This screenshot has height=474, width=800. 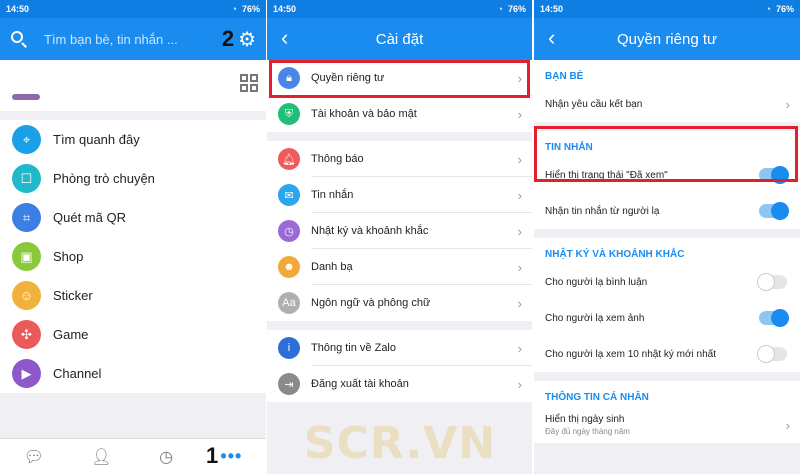 What do you see at coordinates (133, 334) in the screenshot?
I see `feature-item: ✣ Game` at bounding box center [133, 334].